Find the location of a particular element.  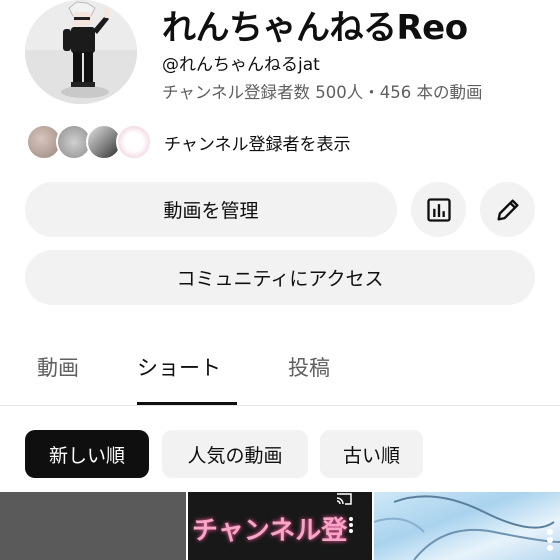

pencil-icon is located at coordinates (507, 209).